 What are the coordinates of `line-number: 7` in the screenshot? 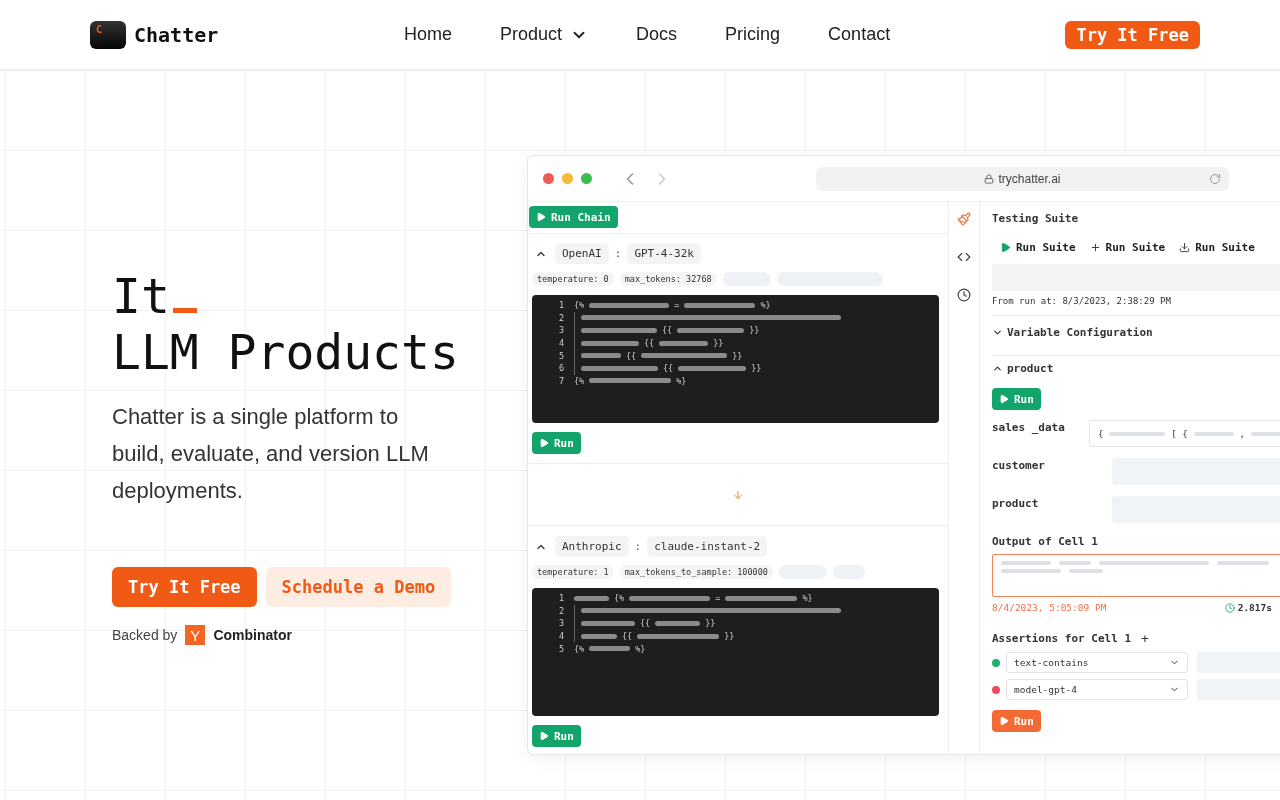 It's located at (561, 380).